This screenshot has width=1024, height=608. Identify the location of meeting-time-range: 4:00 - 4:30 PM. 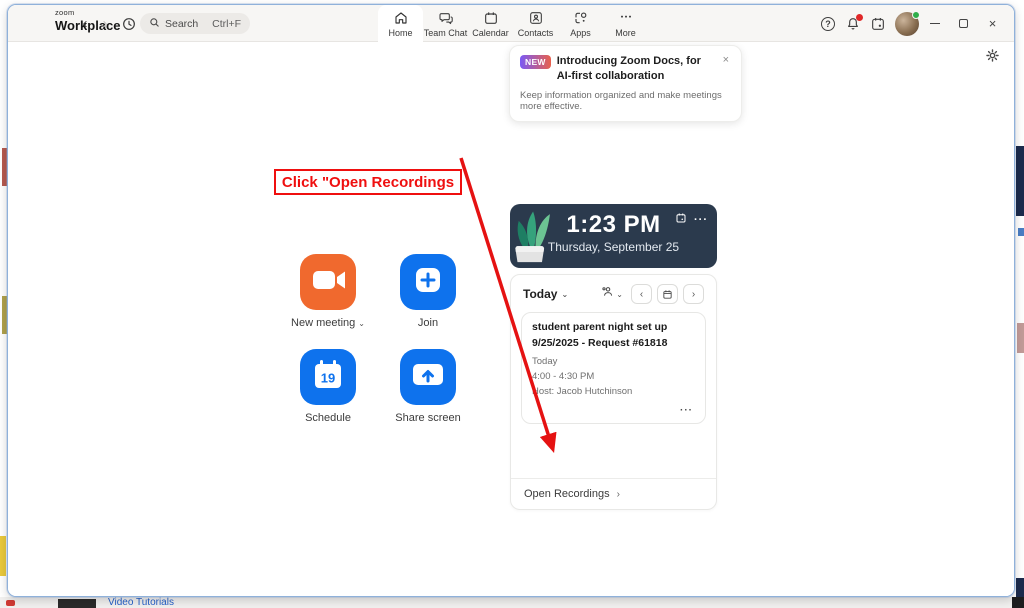
(563, 376).